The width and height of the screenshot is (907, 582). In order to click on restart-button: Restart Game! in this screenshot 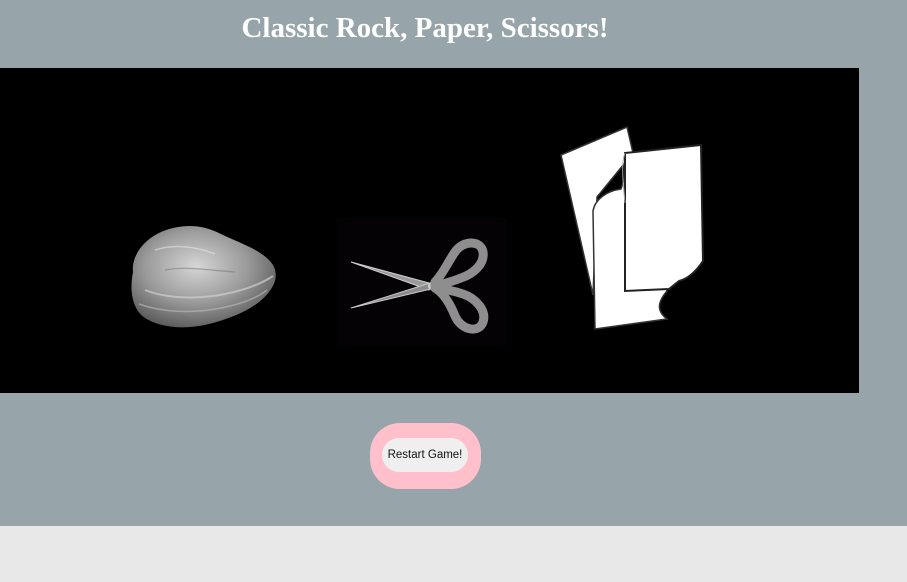, I will do `click(425, 455)`.